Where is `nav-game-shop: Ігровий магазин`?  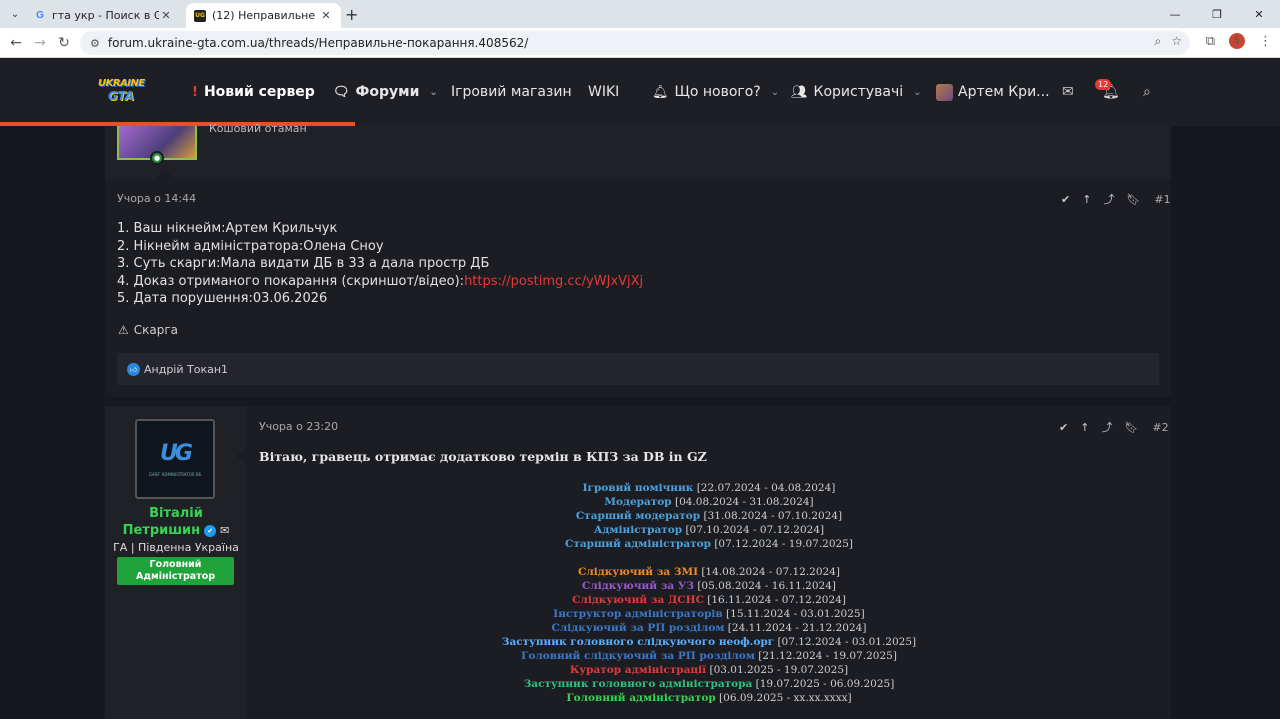
nav-game-shop: Ігровий магазин is located at coordinates (511, 92).